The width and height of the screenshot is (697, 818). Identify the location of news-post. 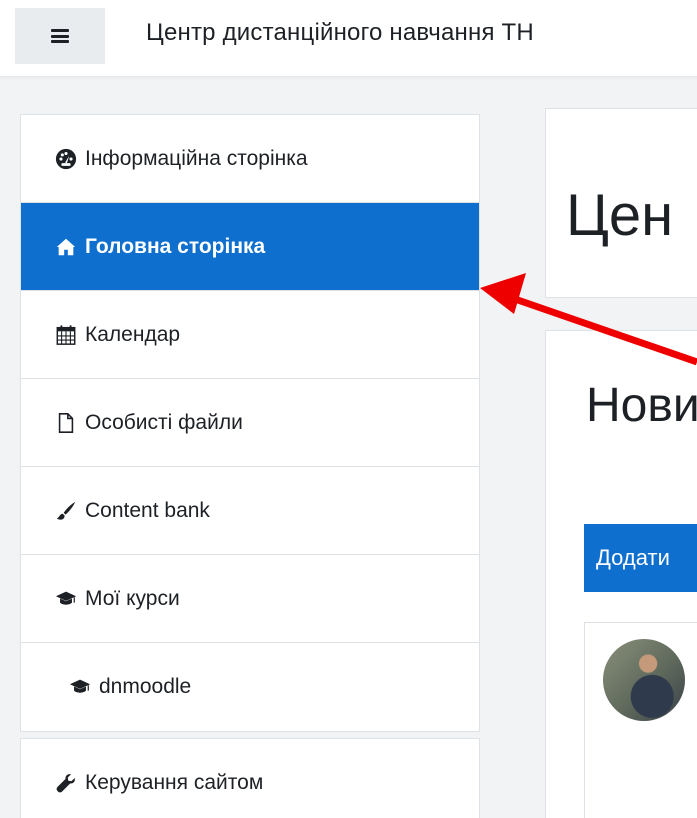
(640, 720).